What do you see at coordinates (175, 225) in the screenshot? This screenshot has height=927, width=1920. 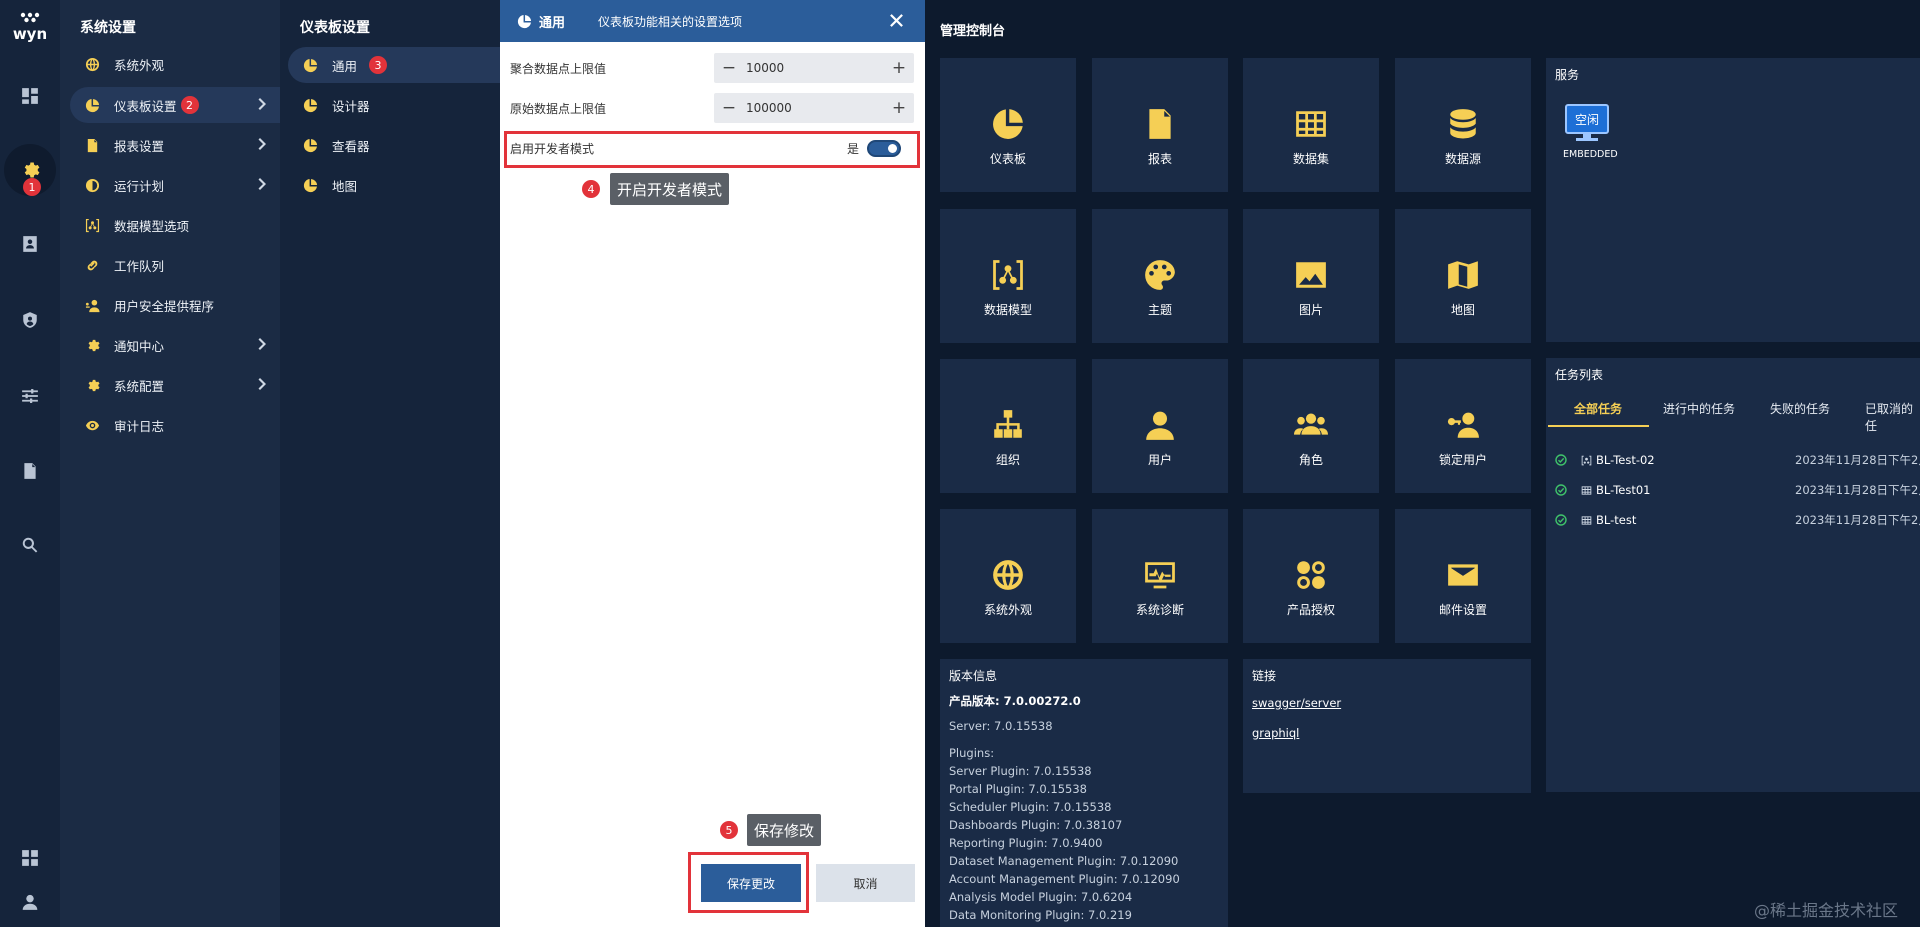 I see `sysnav-item-data-model: 数据模型选项` at bounding box center [175, 225].